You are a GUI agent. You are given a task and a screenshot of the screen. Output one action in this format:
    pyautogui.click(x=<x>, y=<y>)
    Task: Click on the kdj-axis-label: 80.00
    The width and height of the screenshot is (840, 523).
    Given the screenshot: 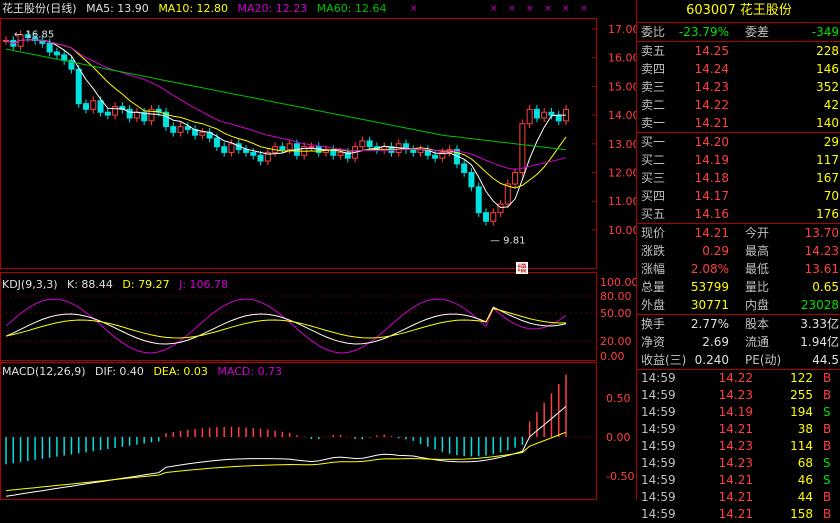 What is the action you would take?
    pyautogui.click(x=616, y=296)
    